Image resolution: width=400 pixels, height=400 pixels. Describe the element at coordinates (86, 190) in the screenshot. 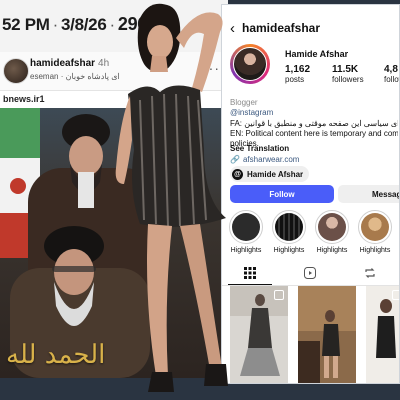

I see `upper-figure-collar` at that location.